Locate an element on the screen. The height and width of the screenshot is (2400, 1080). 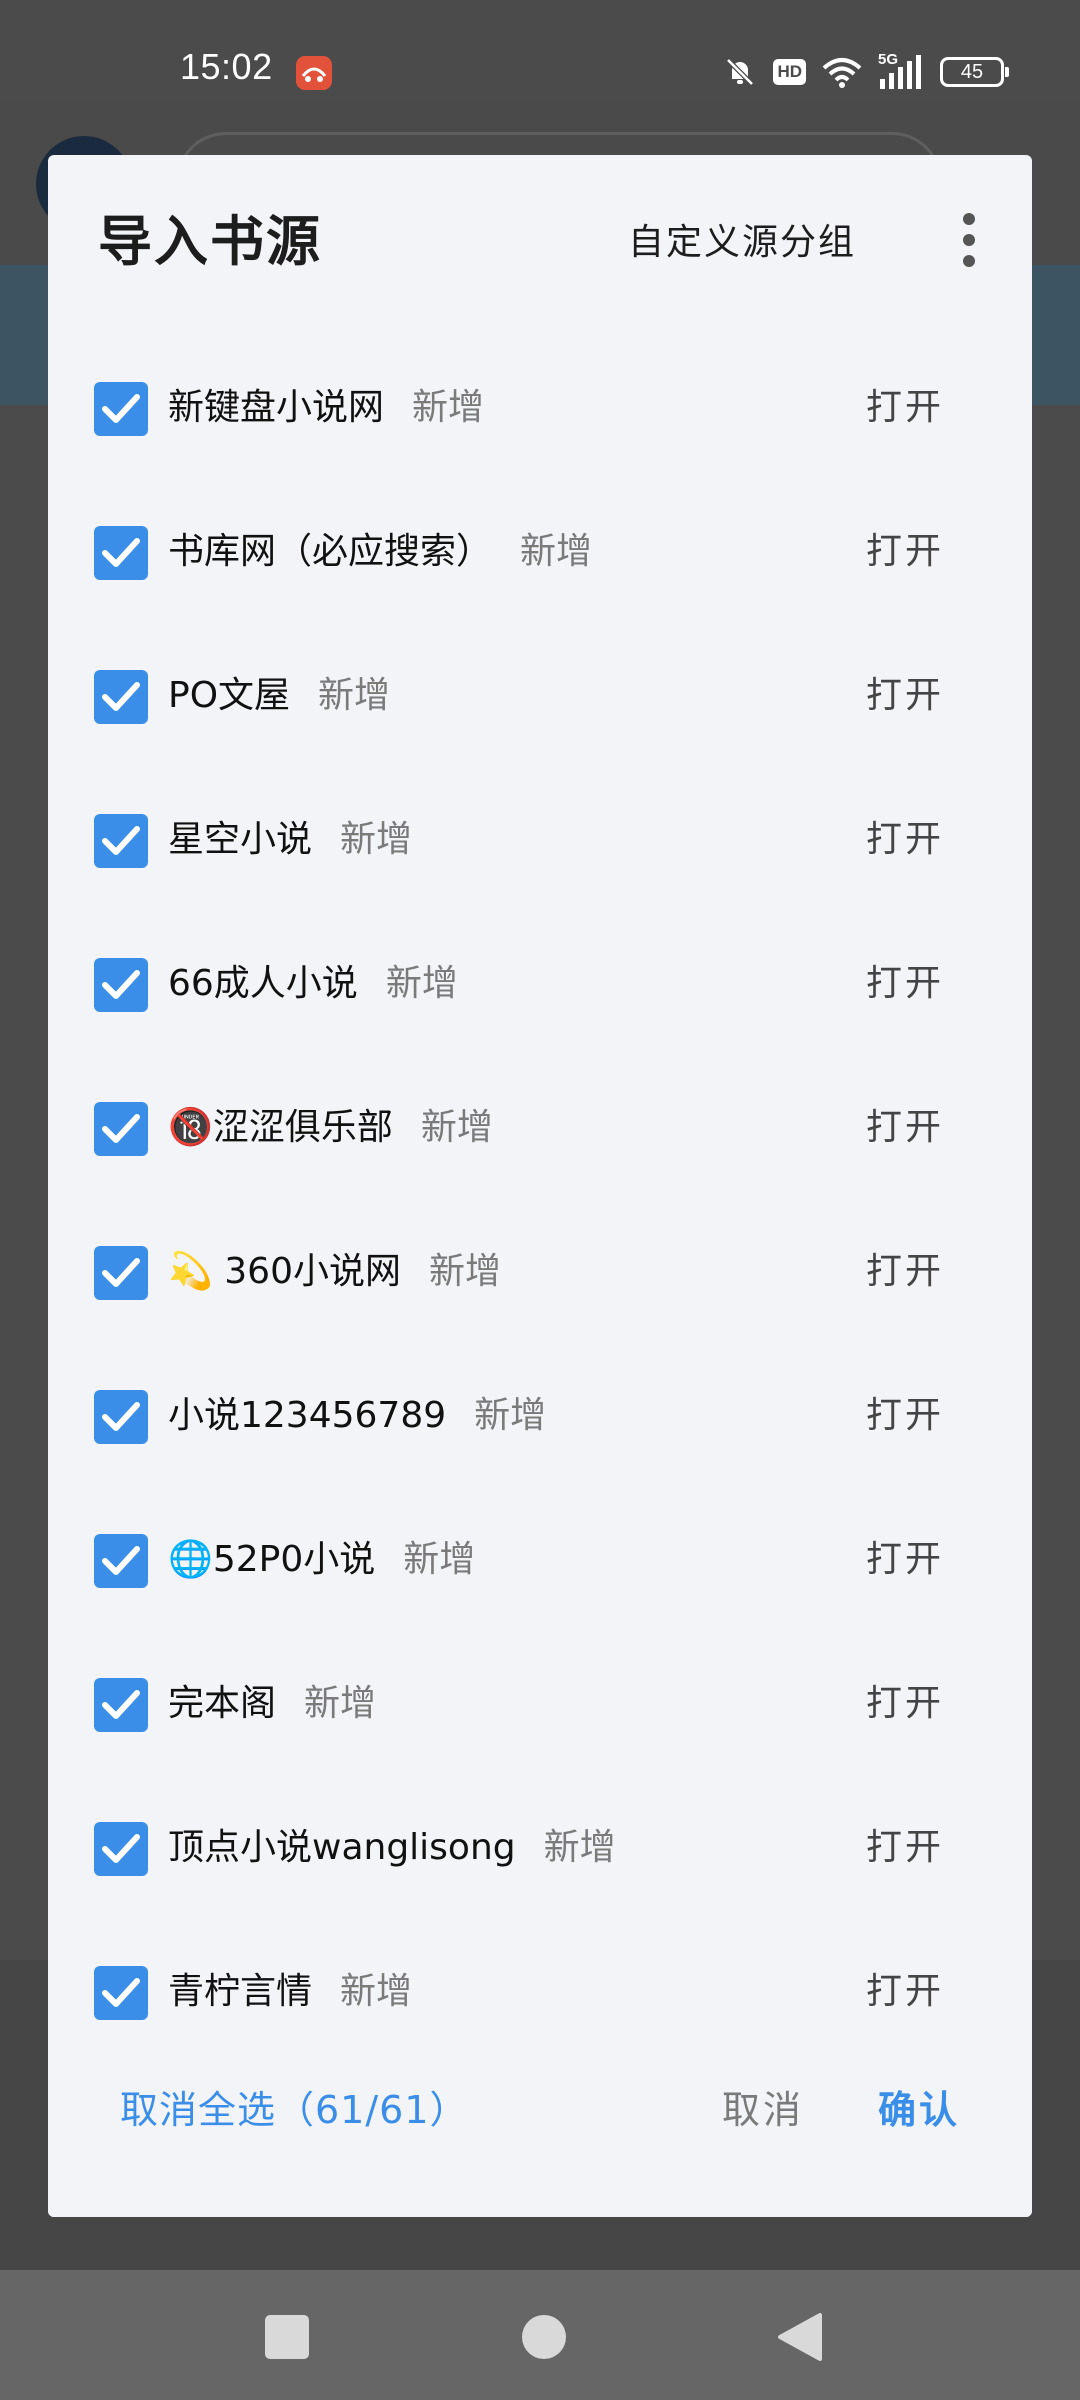
status-bar: 15:02 HD 5G 45 is located at coordinates (540, 50).